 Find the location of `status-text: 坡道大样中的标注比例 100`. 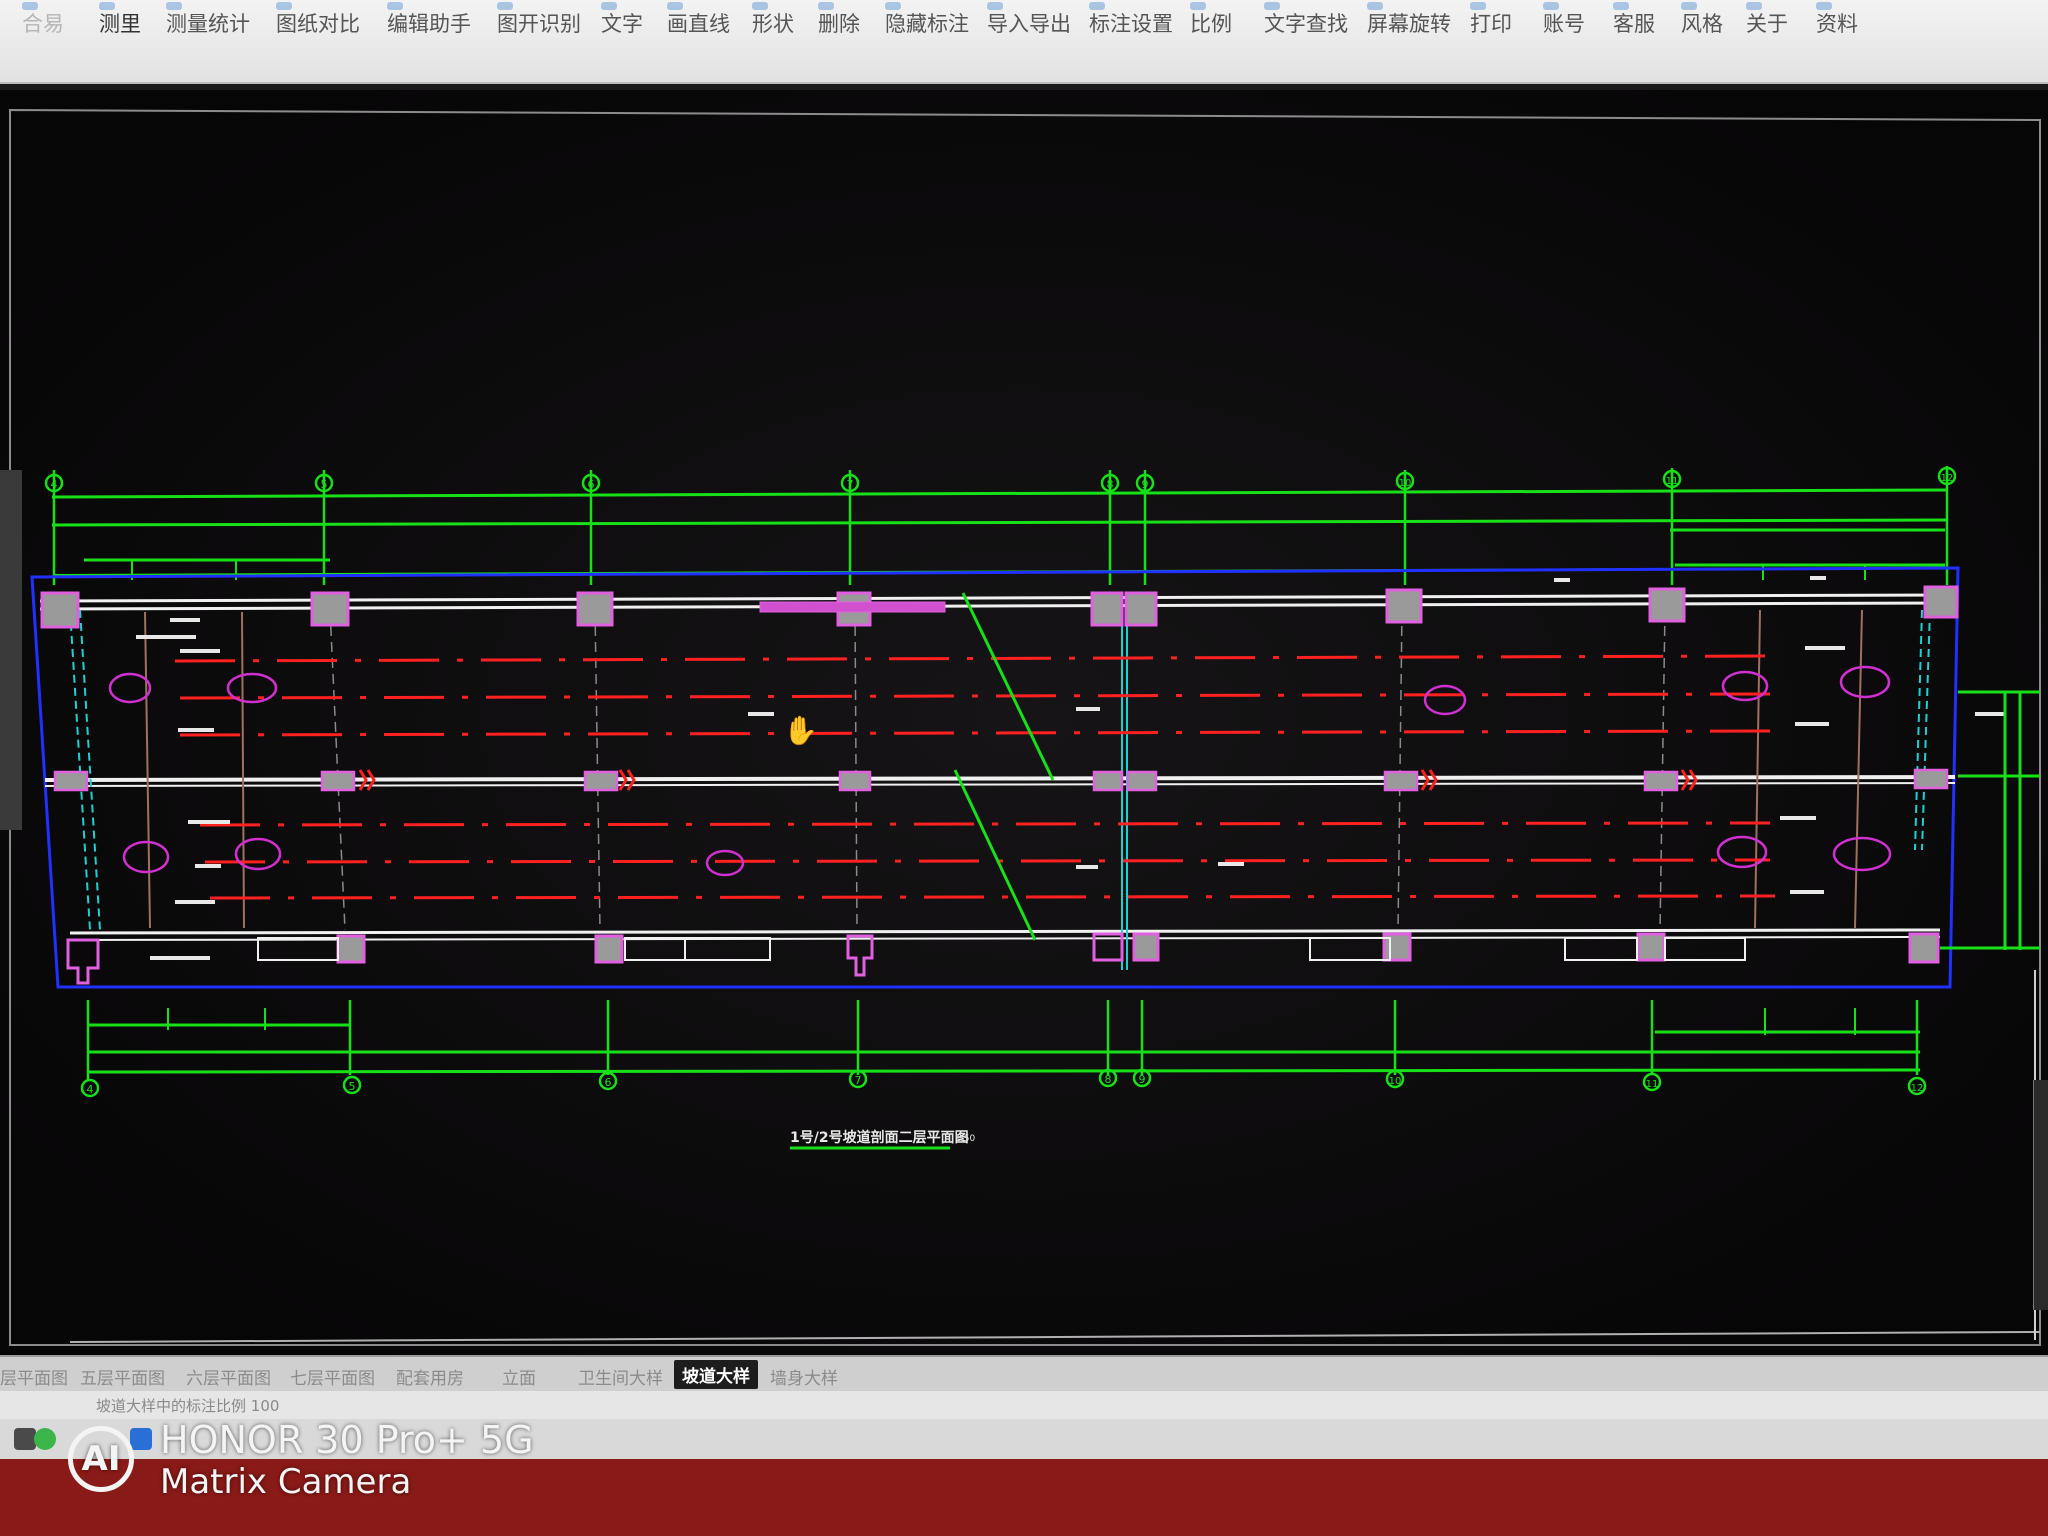

status-text: 坡道大样中的标注比例 100 is located at coordinates (188, 1406).